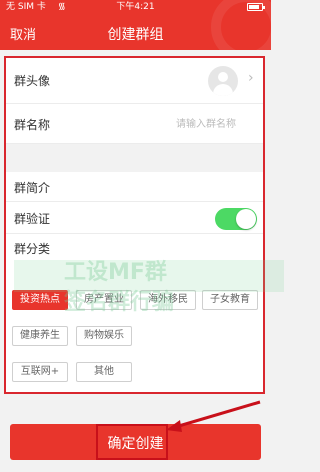 This screenshot has height=472, width=320. What do you see at coordinates (32, 219) in the screenshot?
I see `verify-label: 群验证` at bounding box center [32, 219].